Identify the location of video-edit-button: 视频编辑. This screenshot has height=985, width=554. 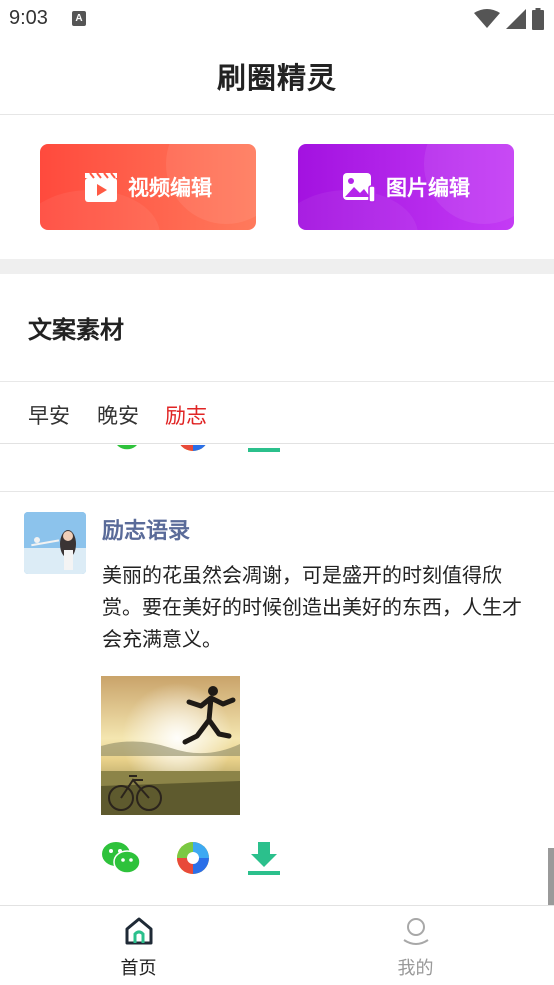
(148, 187).